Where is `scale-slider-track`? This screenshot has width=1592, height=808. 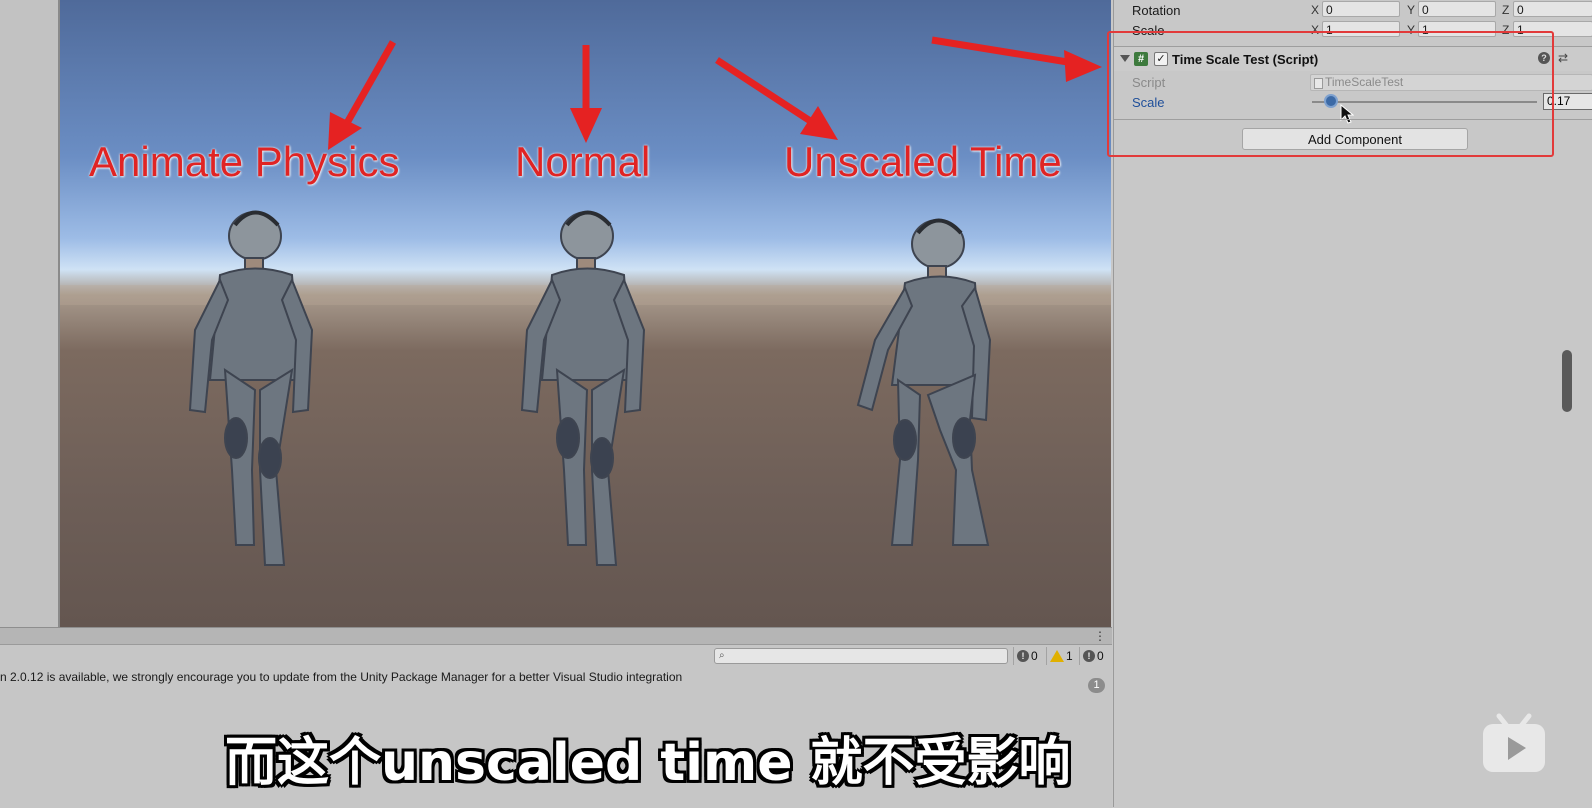
scale-slider-track is located at coordinates (1424, 102).